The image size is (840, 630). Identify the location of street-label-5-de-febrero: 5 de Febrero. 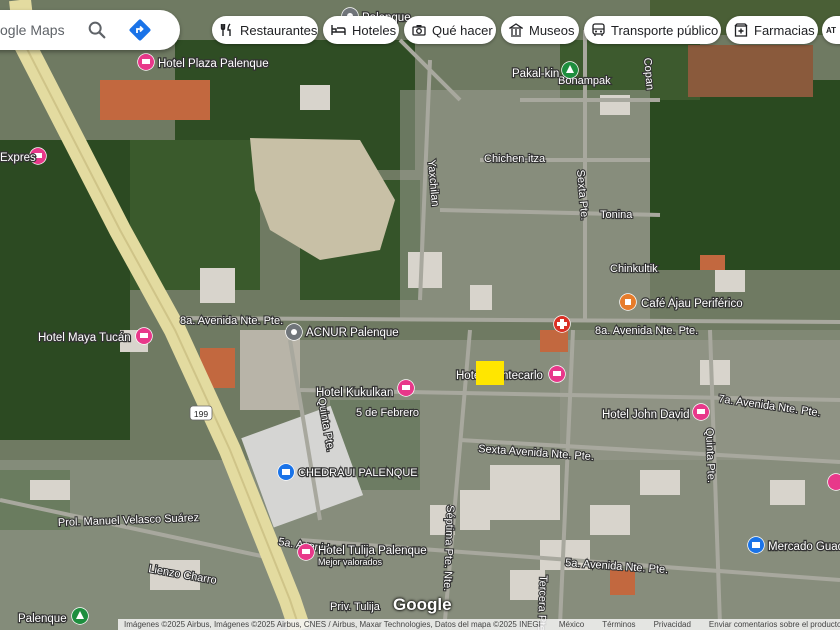
(387, 413).